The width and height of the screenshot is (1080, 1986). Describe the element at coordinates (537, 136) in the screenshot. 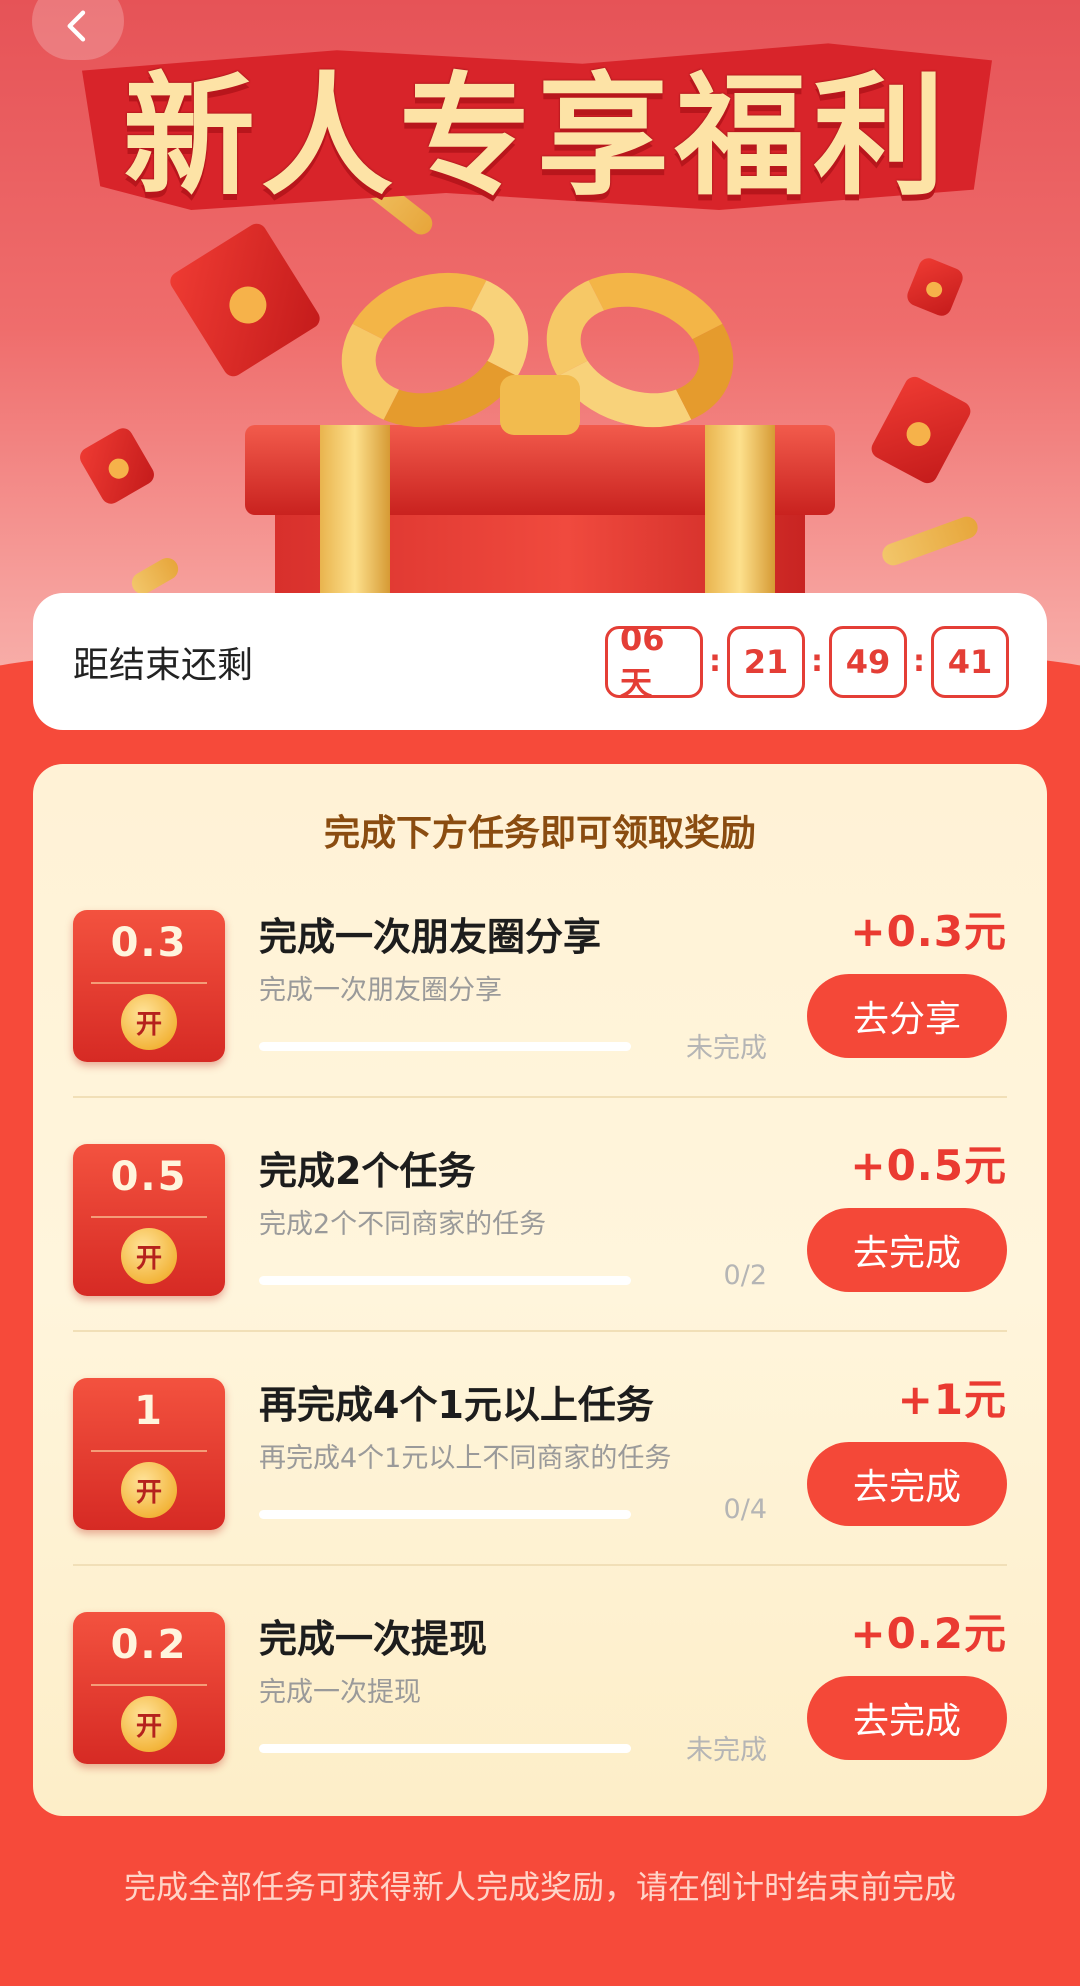

I see `page-title: 新人专享福利` at that location.